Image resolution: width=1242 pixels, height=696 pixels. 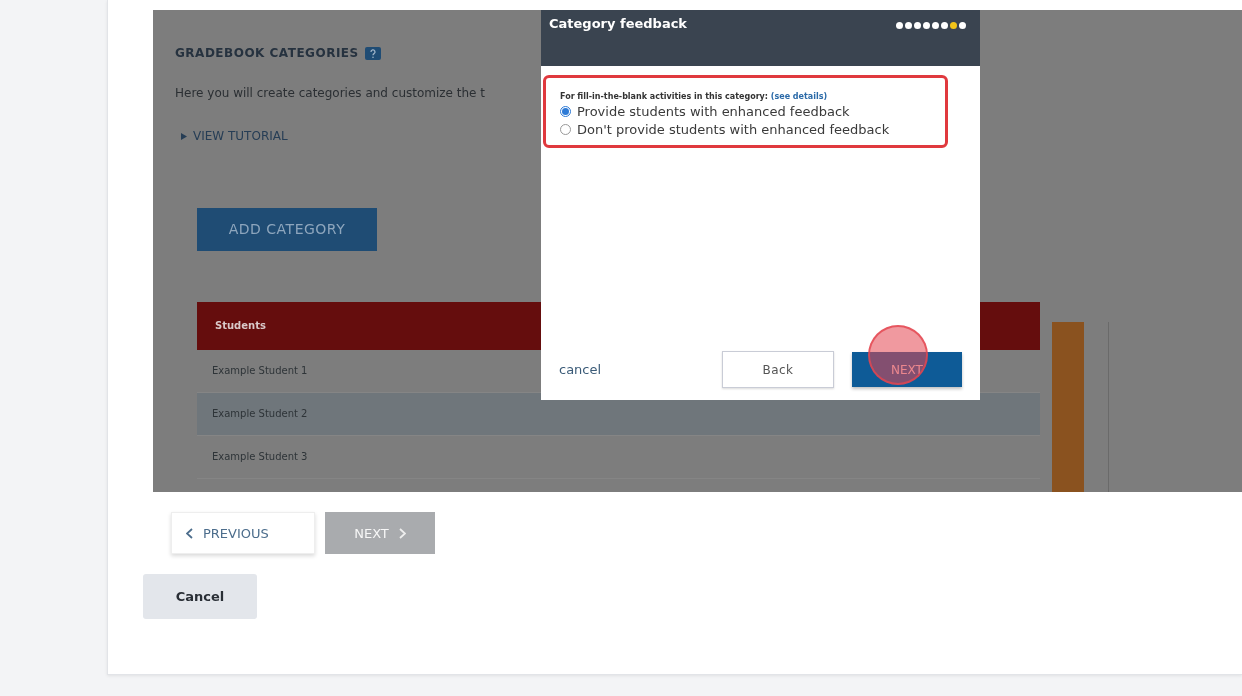 I want to click on click-marker, so click(x=898, y=355).